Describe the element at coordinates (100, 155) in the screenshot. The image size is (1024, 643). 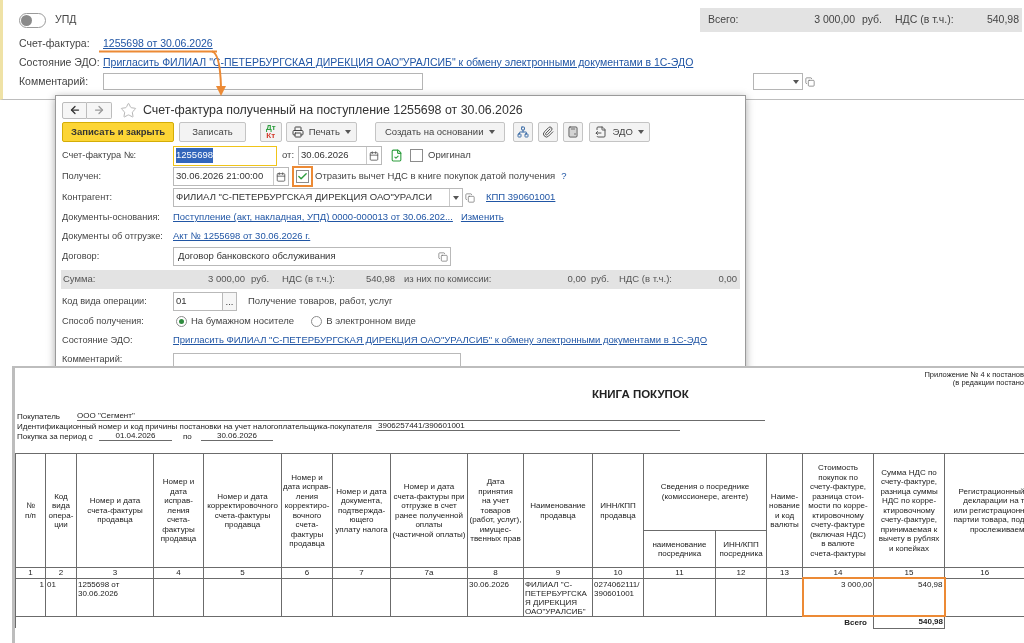
I see `field-label: Счет-фактура №:` at that location.